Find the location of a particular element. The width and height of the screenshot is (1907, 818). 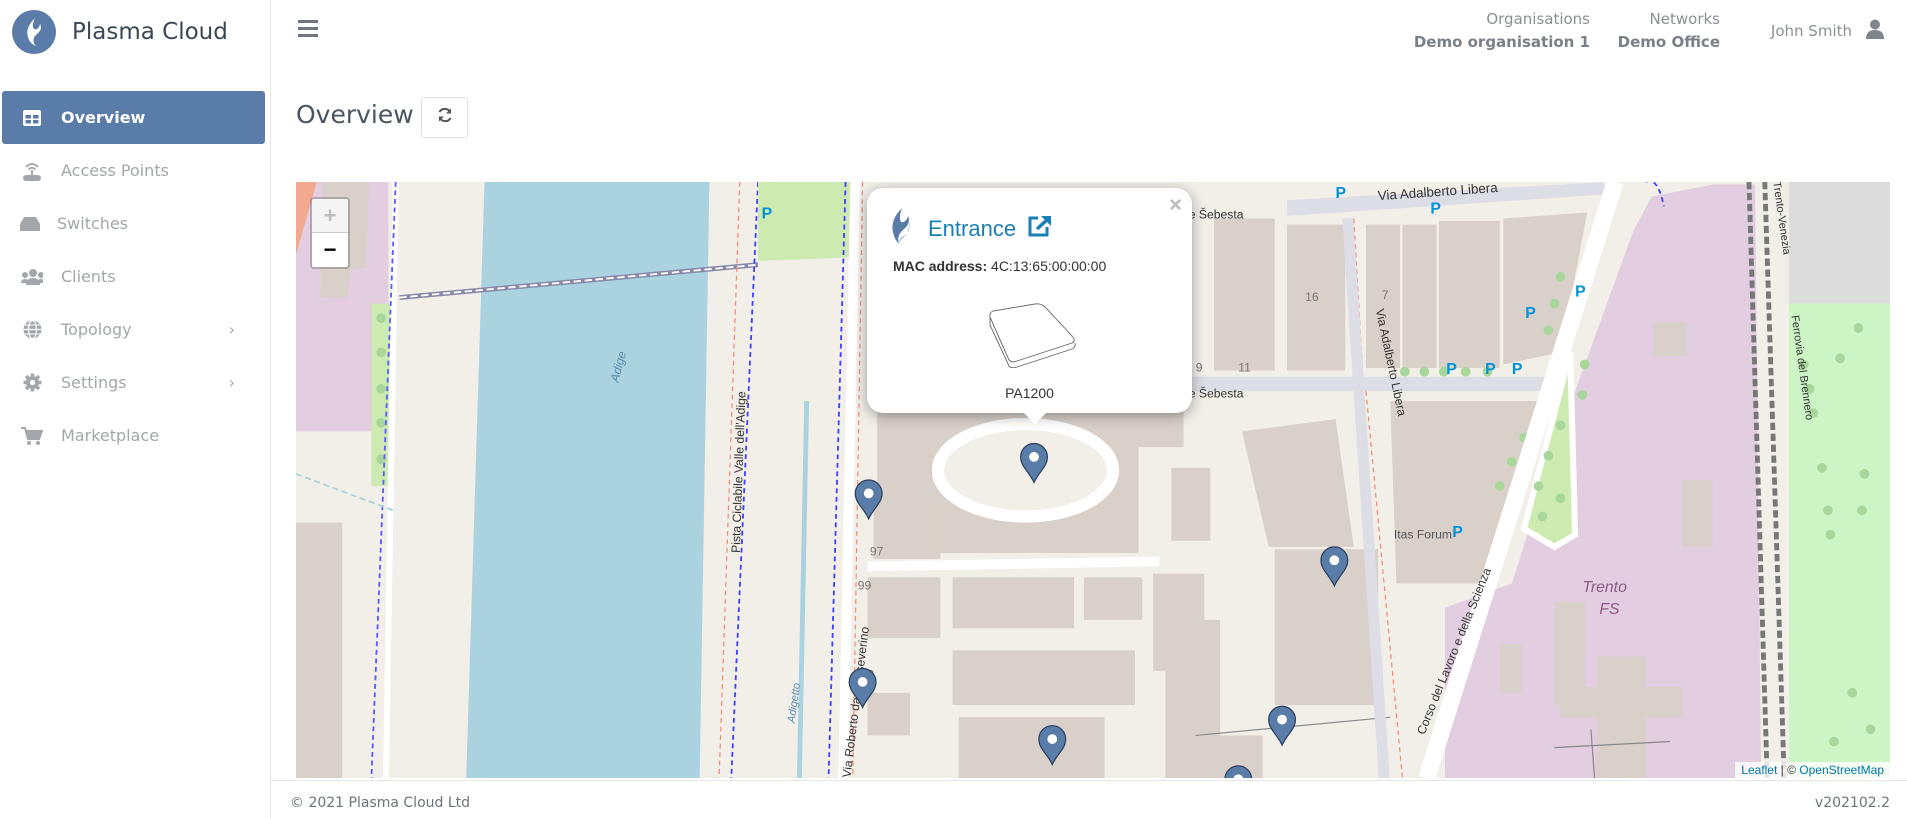

page-title: Overview is located at coordinates (355, 114).